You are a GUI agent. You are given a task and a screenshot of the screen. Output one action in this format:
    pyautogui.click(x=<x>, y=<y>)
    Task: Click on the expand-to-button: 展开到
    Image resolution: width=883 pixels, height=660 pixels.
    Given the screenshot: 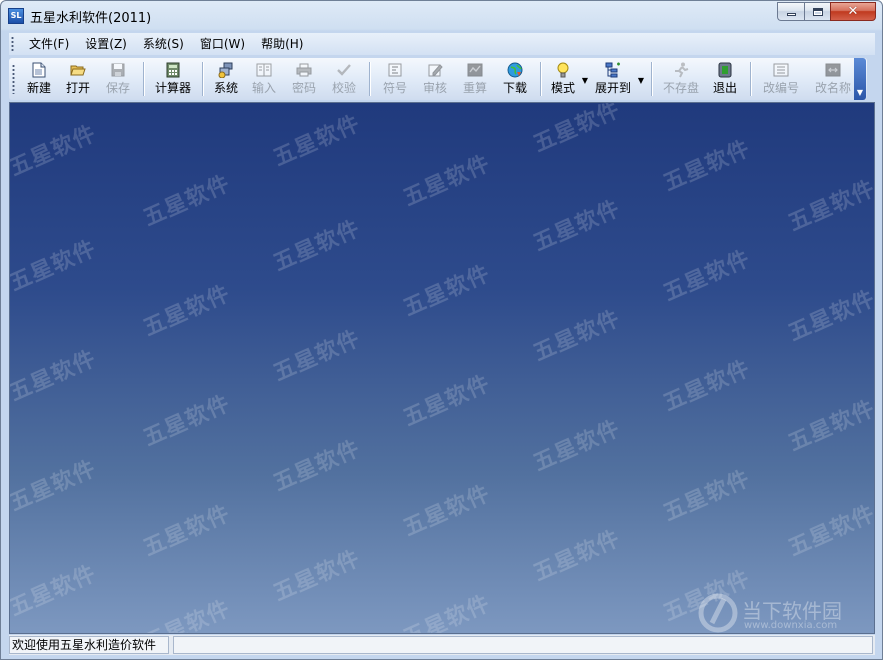 What is the action you would take?
    pyautogui.click(x=613, y=79)
    